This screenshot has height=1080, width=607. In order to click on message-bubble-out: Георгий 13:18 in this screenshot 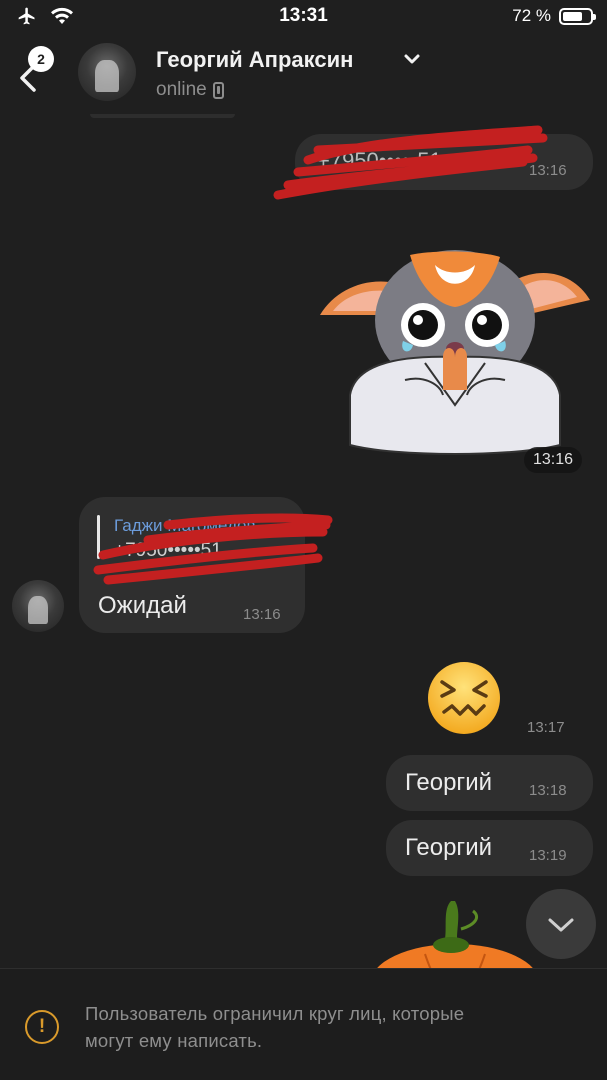, I will do `click(489, 783)`.